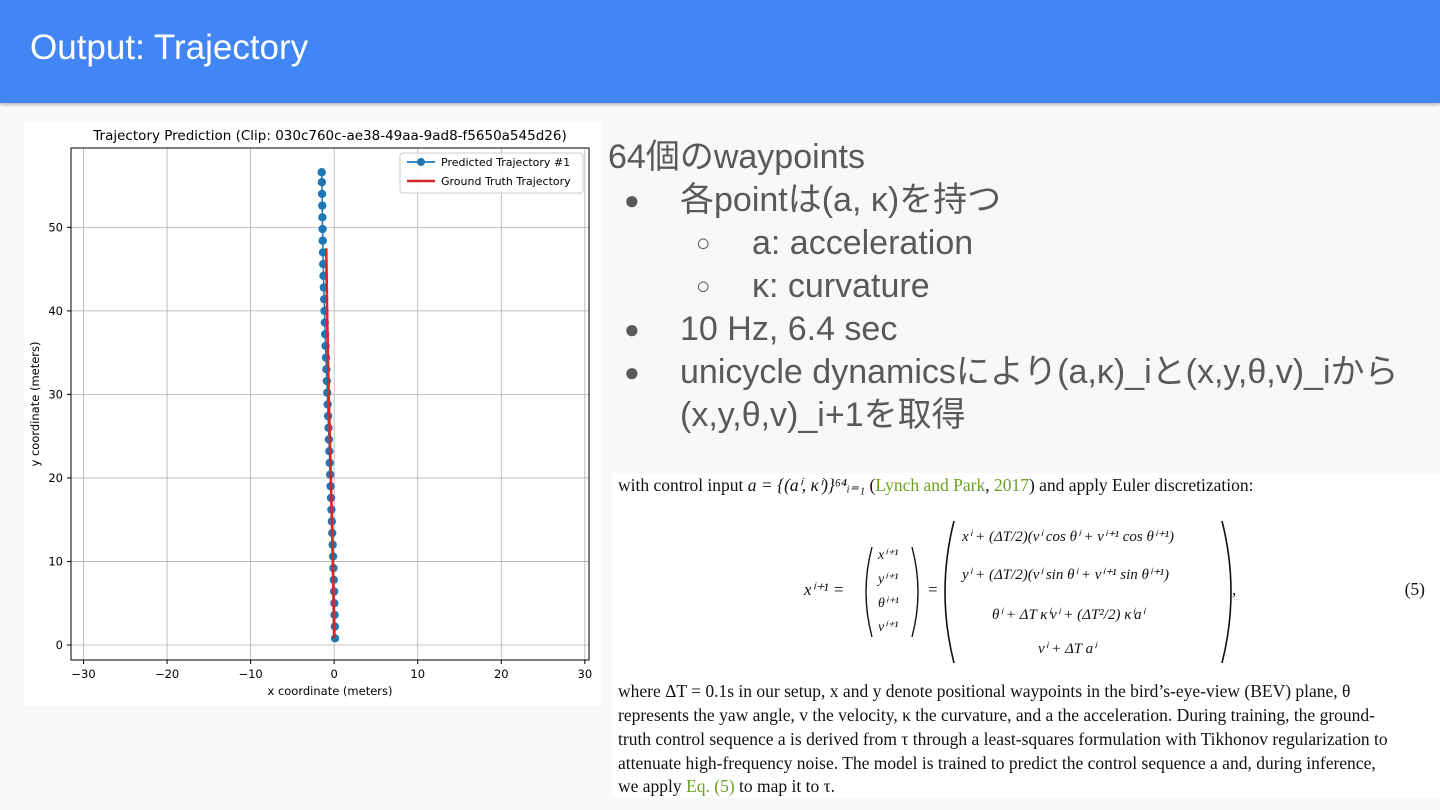  Describe the element at coordinates (1018, 200) in the screenshot. I see `bullet-item: ● 各pointは(a, κ)を持つ` at that location.